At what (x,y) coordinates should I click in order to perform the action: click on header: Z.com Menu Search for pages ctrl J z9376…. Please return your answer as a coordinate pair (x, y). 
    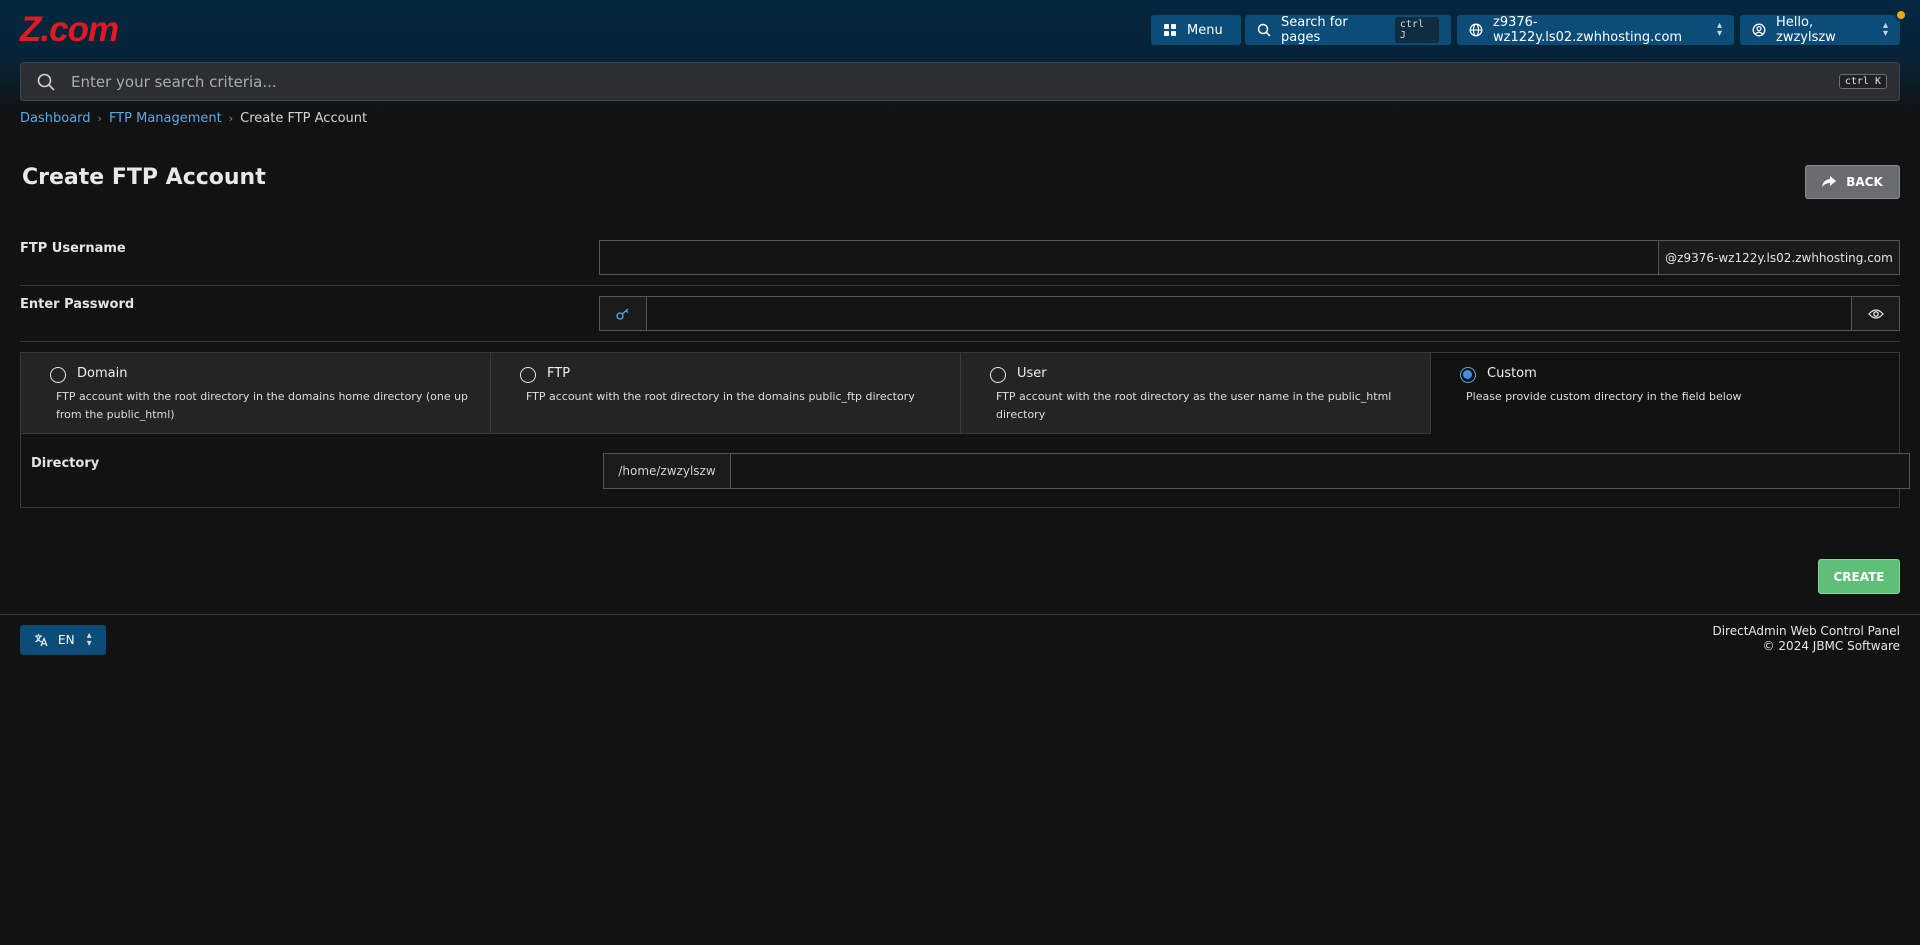
    Looking at the image, I should click on (960, 57).